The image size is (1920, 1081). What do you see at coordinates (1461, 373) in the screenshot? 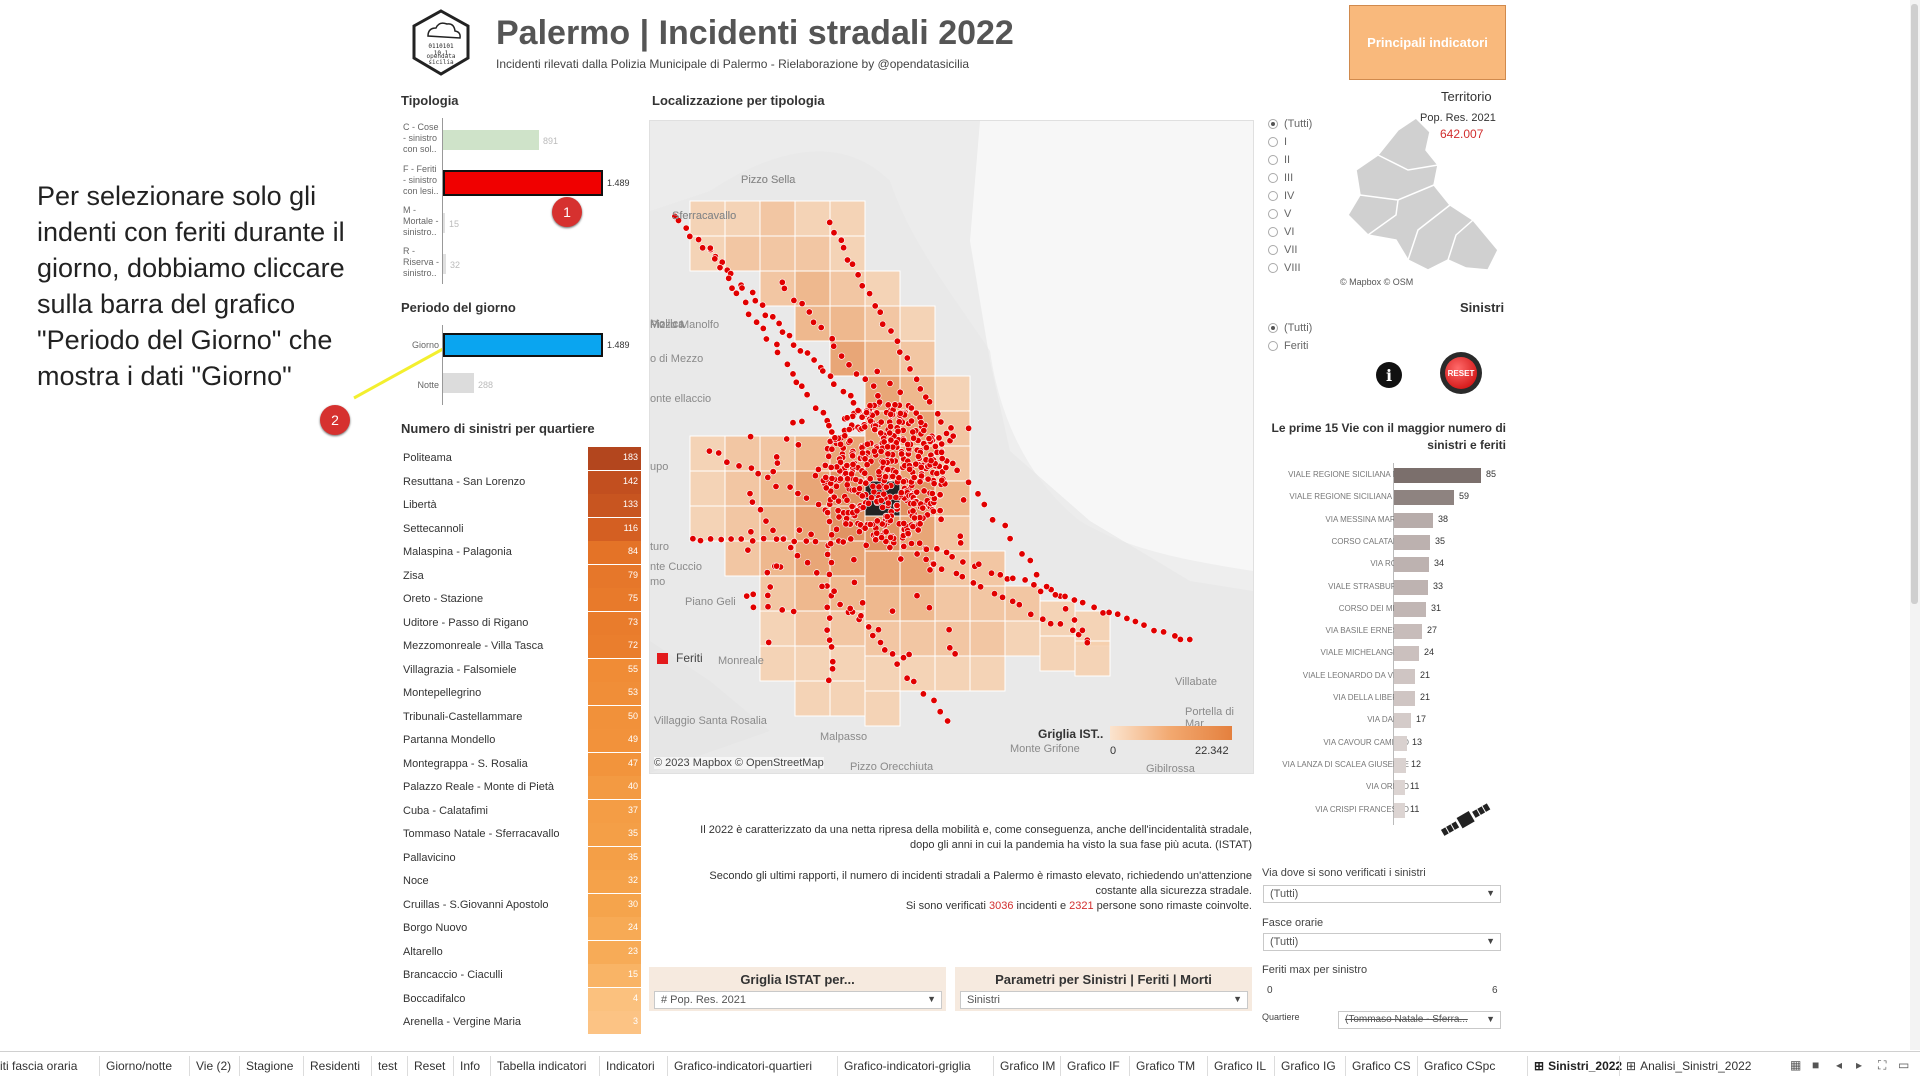
I see `reset-button: RESET` at bounding box center [1461, 373].